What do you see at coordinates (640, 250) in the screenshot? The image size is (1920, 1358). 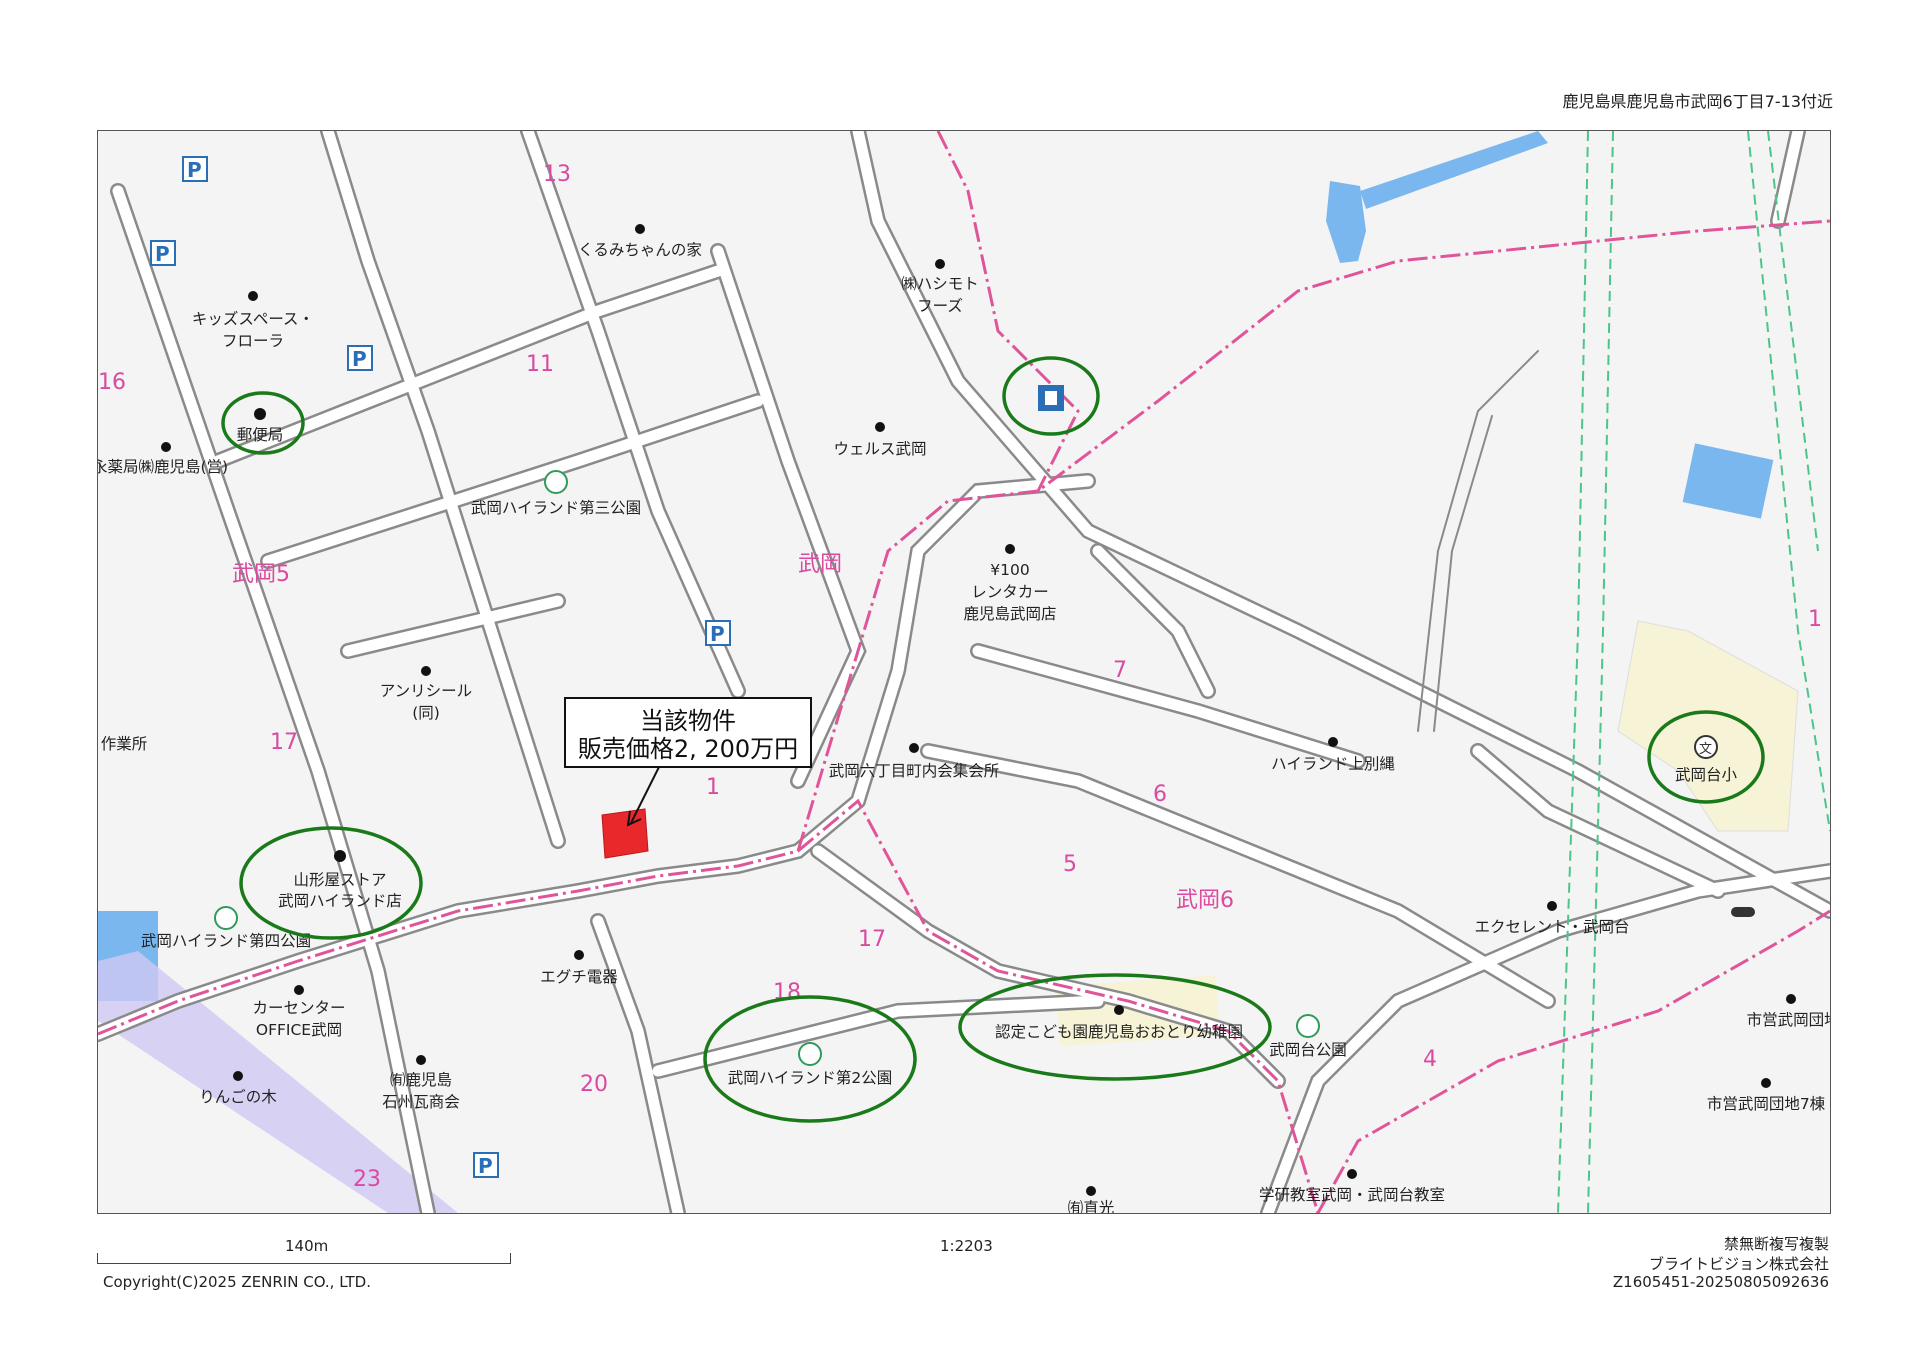 I see `svg-text: くるみちゃんの家` at bounding box center [640, 250].